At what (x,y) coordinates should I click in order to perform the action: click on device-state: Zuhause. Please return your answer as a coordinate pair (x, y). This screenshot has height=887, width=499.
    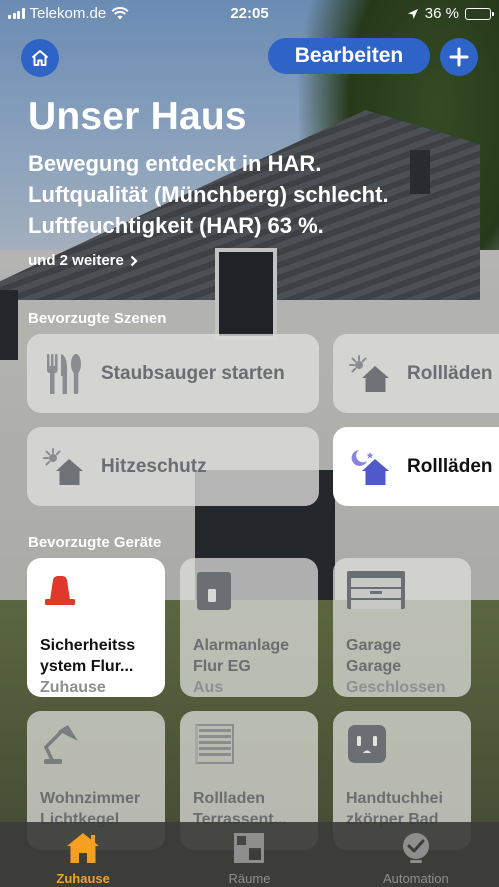
    Looking at the image, I should click on (73, 687).